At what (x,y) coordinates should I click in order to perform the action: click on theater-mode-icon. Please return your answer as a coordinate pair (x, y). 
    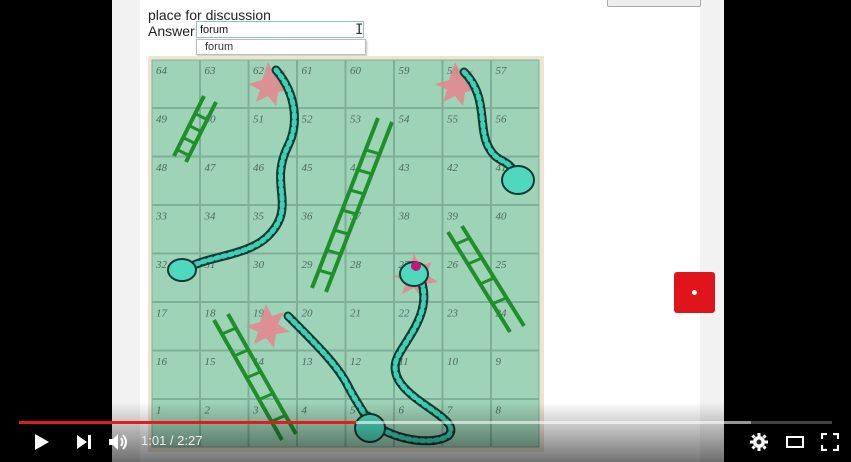
    Looking at the image, I should click on (795, 442).